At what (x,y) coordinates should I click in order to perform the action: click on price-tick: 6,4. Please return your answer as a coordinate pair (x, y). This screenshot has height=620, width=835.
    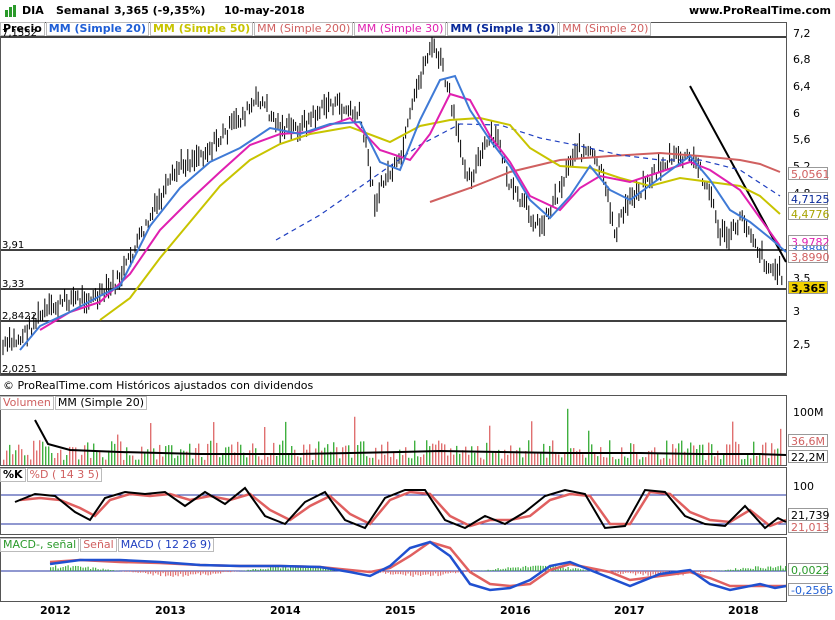
    Looking at the image, I should click on (802, 86).